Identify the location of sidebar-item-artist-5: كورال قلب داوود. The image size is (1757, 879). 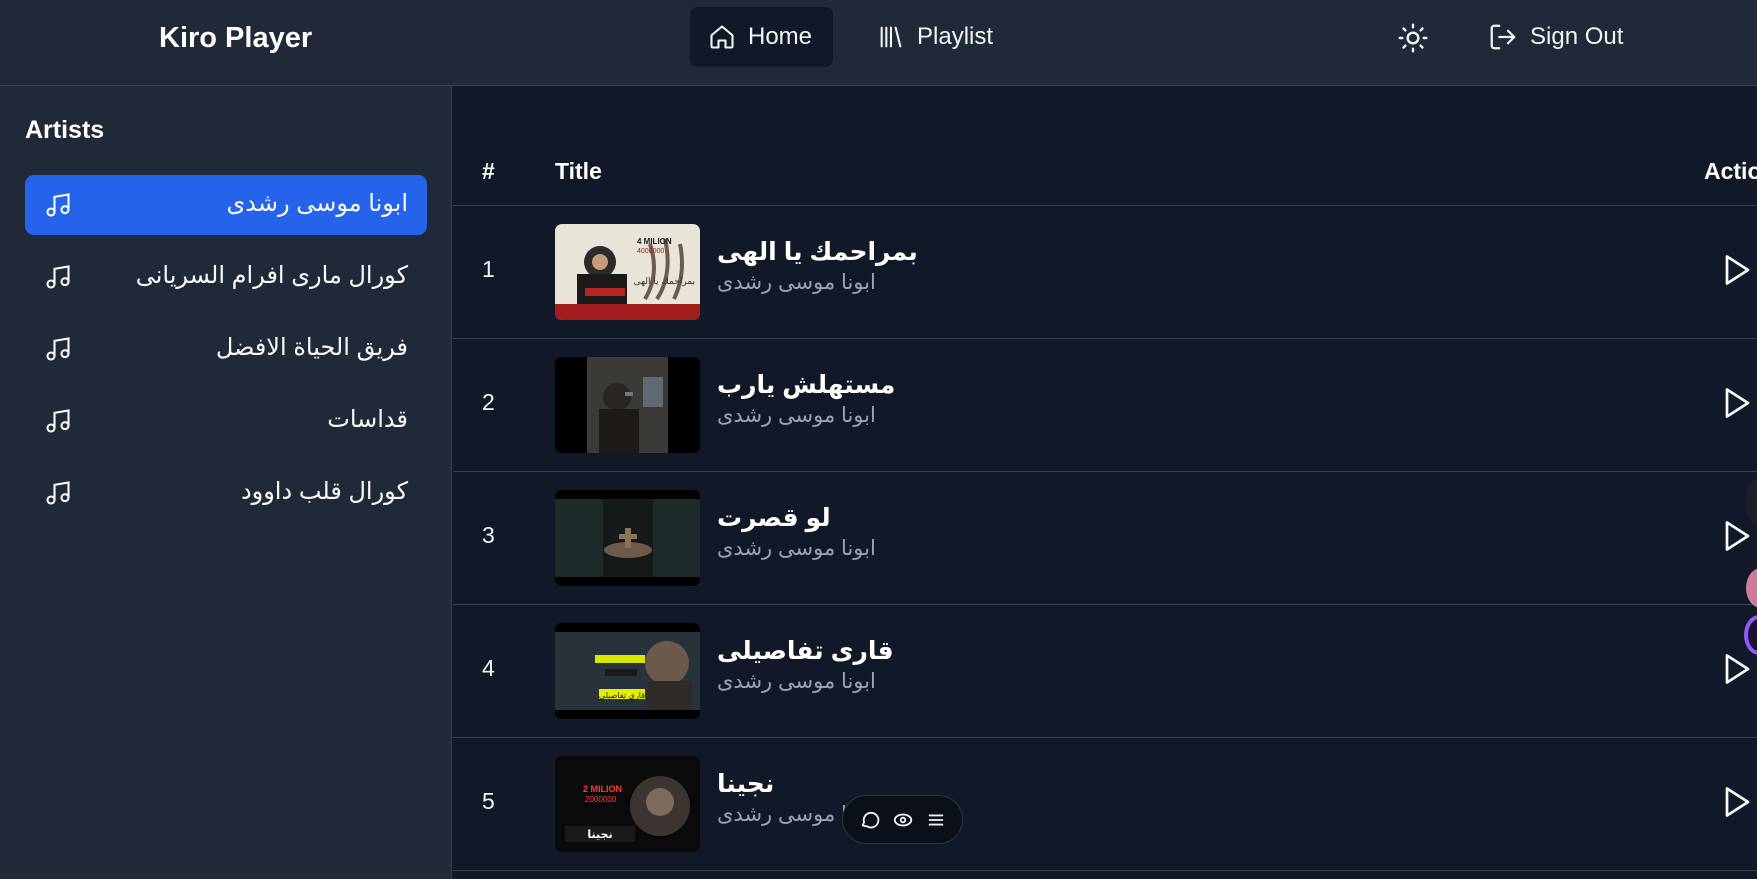
(226, 493).